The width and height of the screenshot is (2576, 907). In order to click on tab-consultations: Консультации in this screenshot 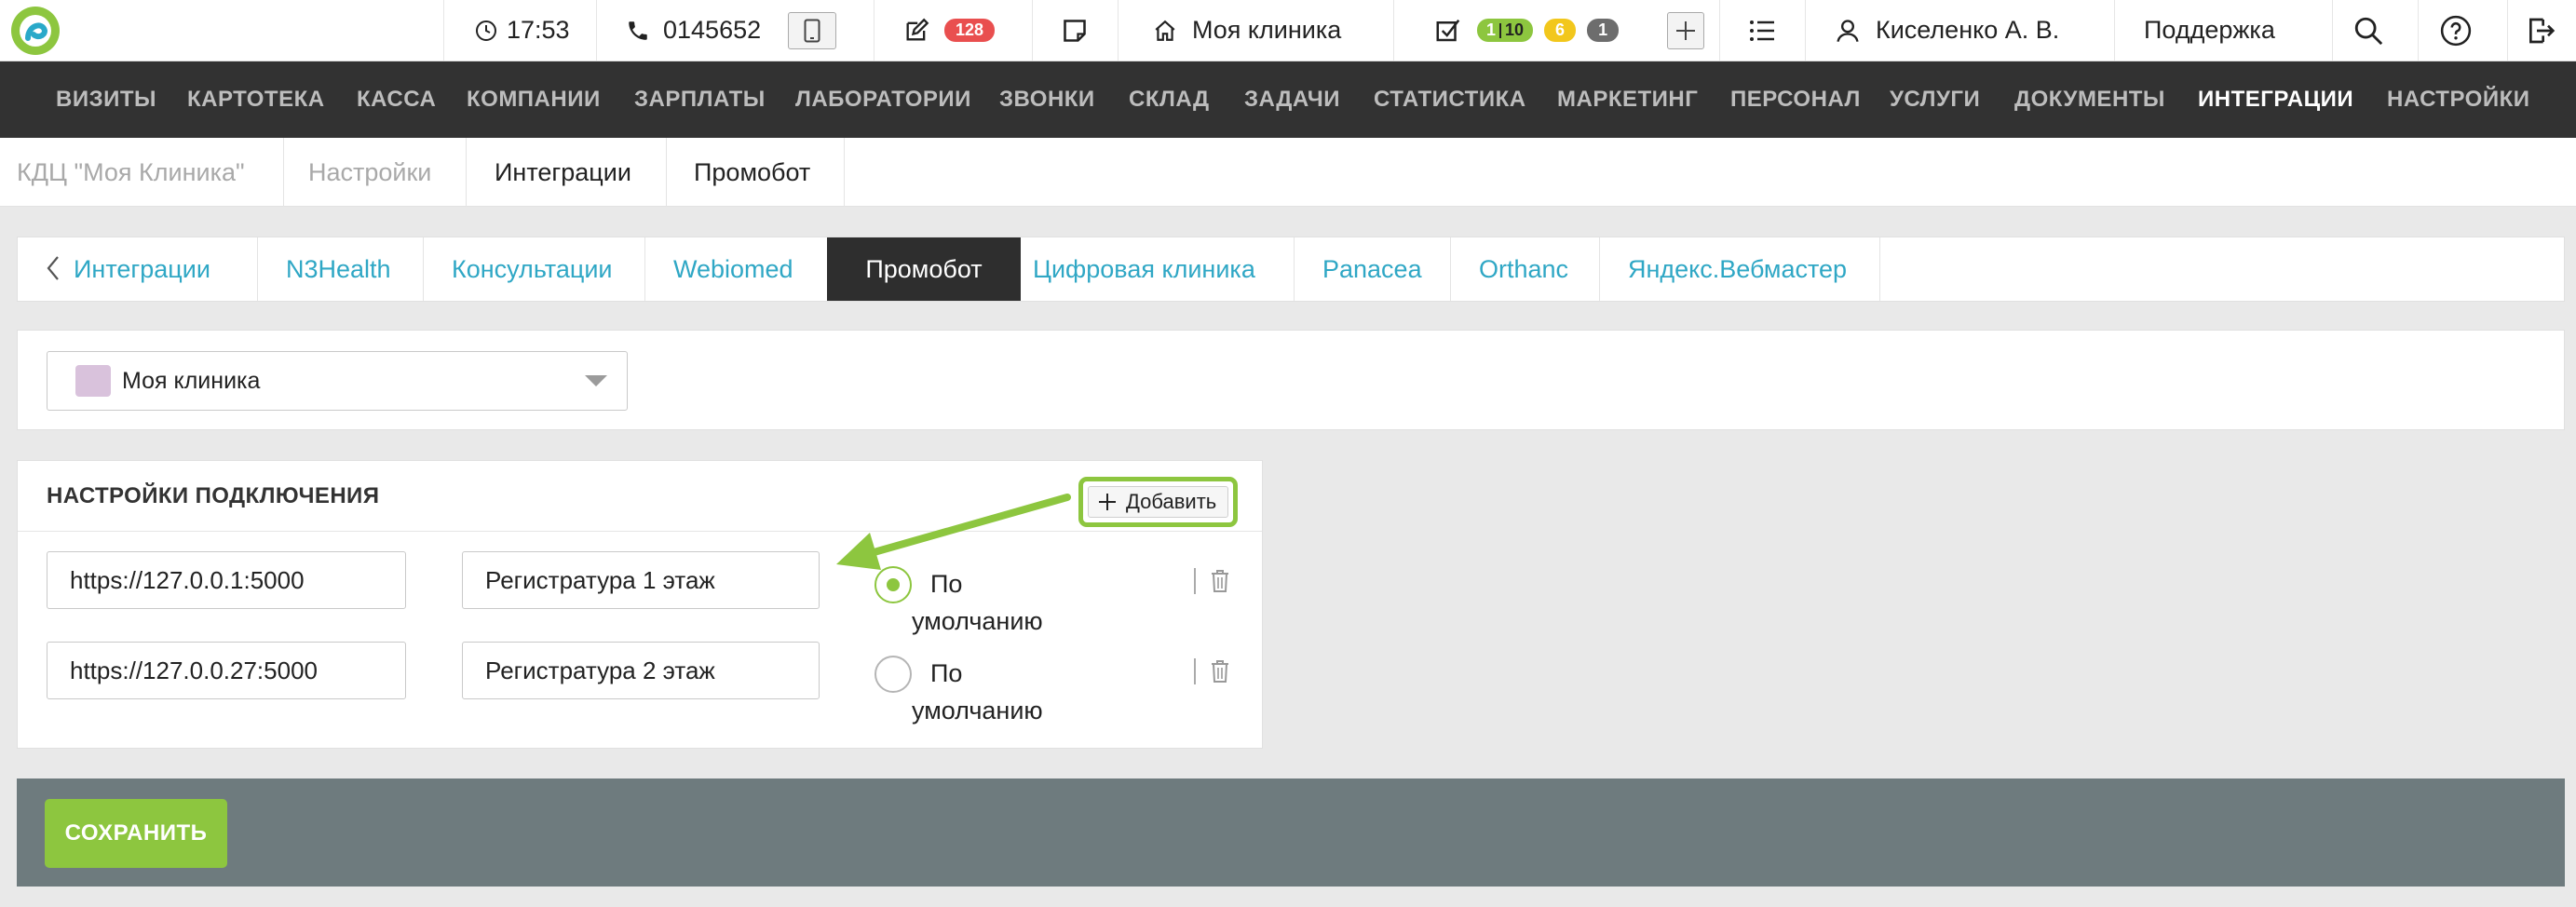, I will do `click(532, 269)`.